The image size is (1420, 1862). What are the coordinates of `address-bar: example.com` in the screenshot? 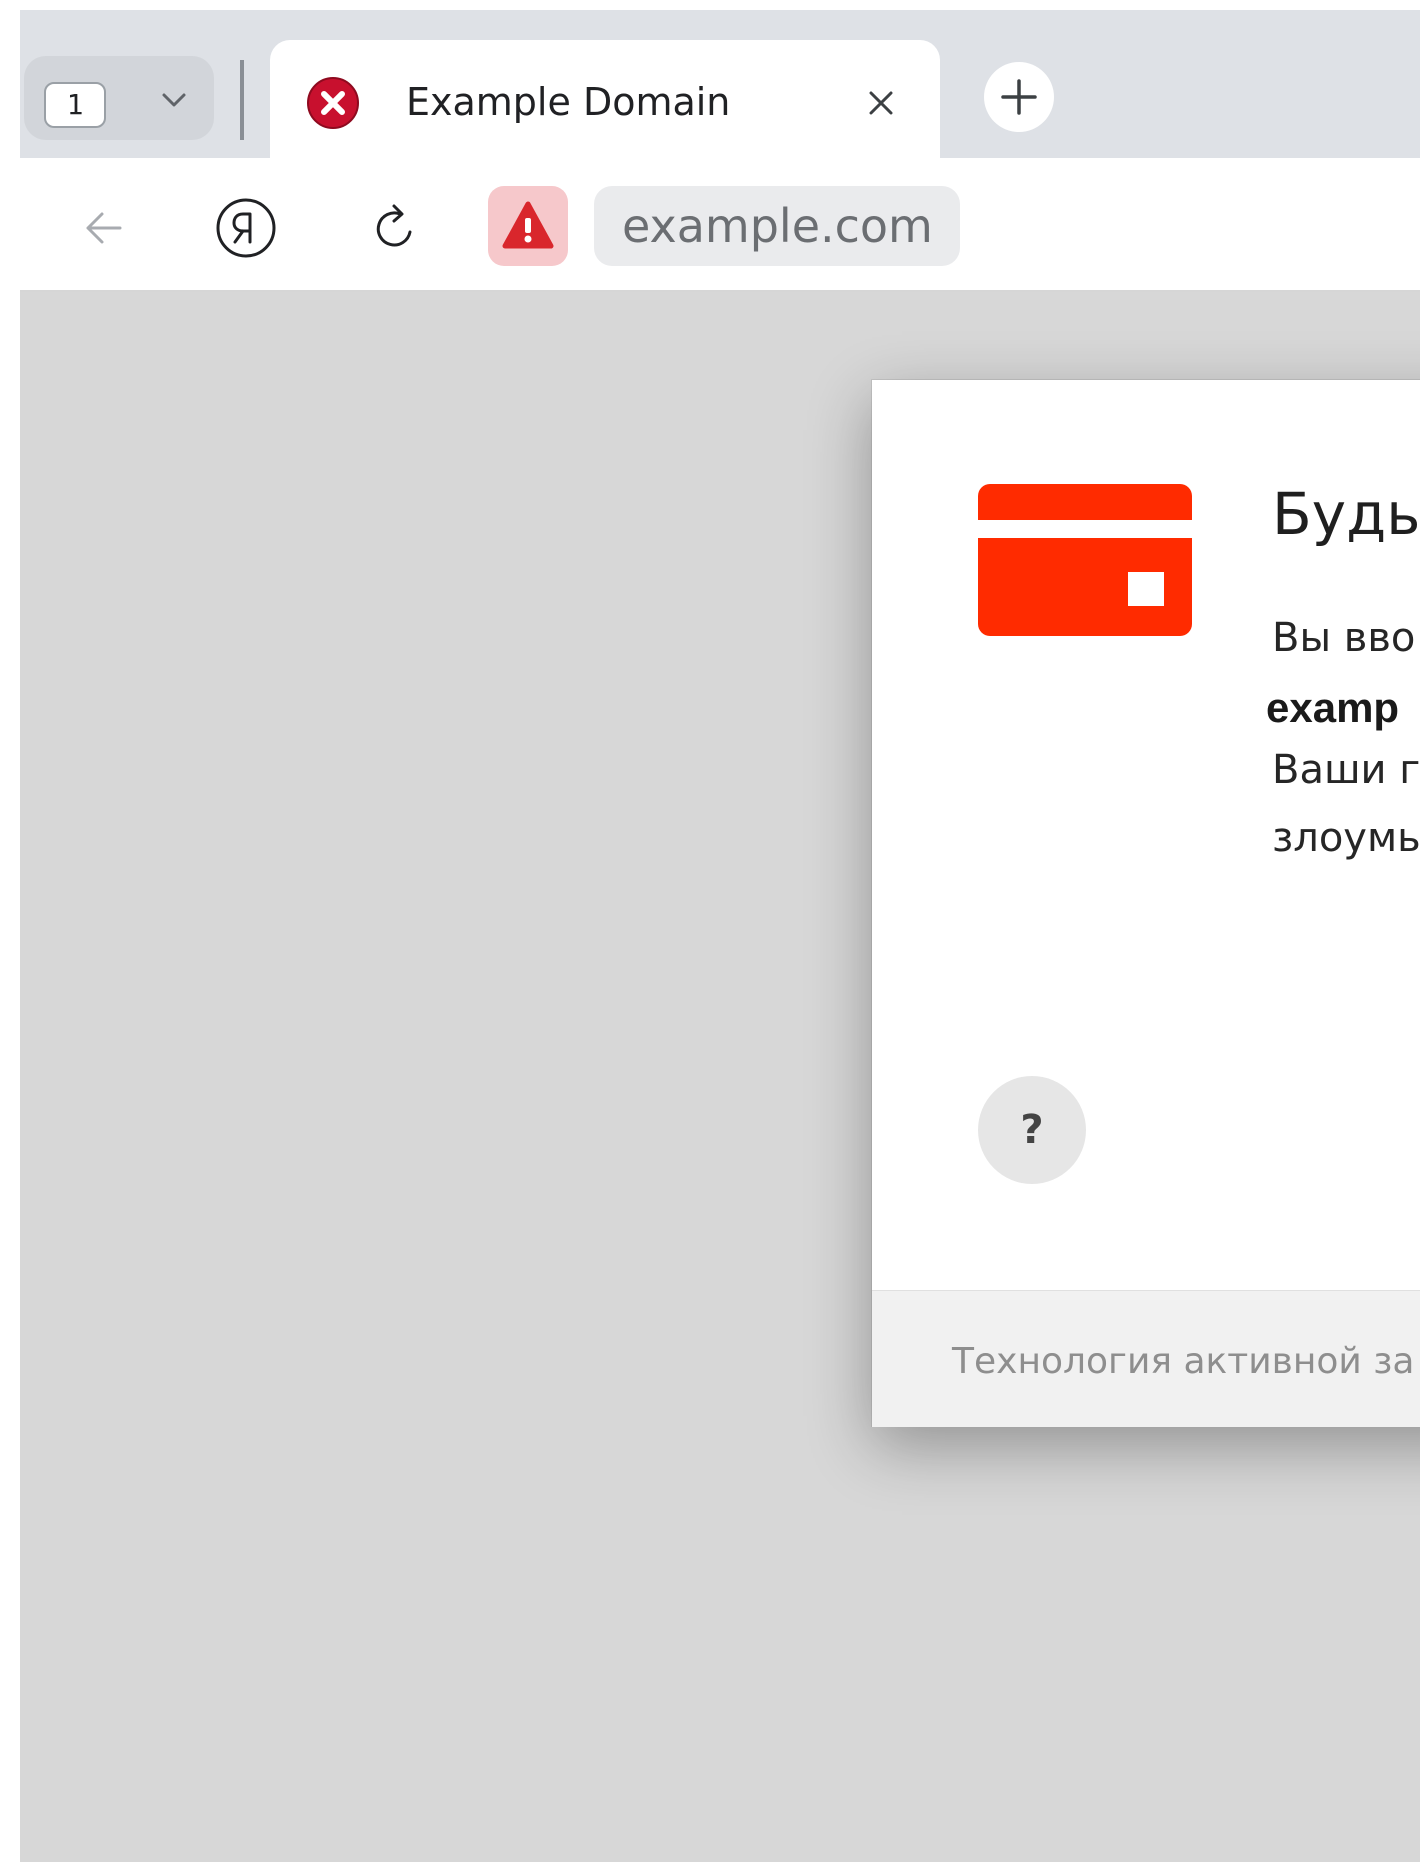 It's located at (777, 226).